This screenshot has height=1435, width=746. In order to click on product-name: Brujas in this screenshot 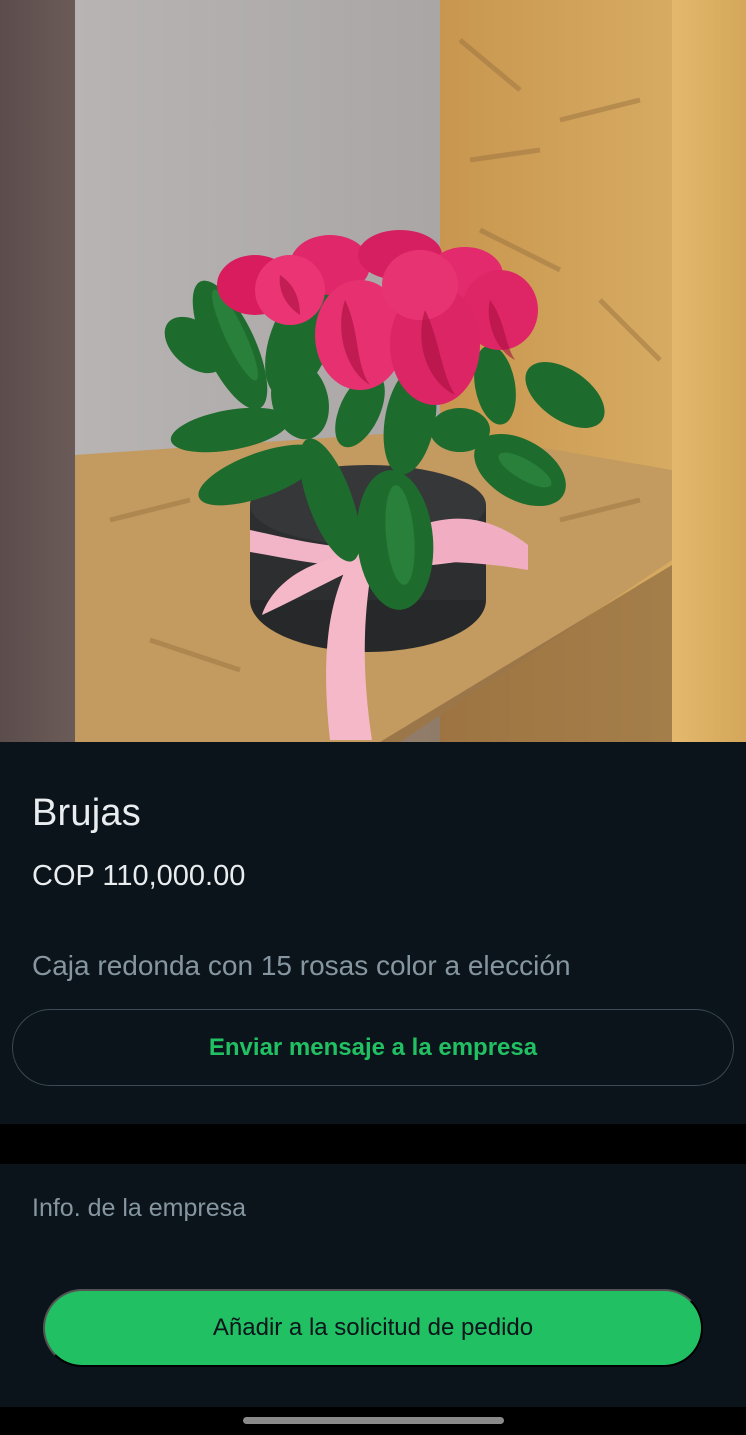, I will do `click(86, 813)`.